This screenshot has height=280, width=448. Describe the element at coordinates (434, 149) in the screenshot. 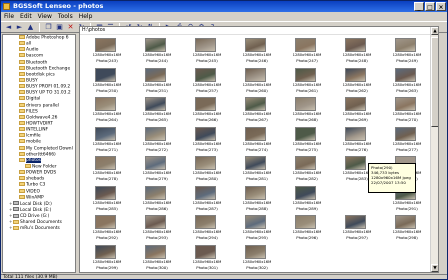

I see `vertical-scrollbar: ▲ ▼` at that location.